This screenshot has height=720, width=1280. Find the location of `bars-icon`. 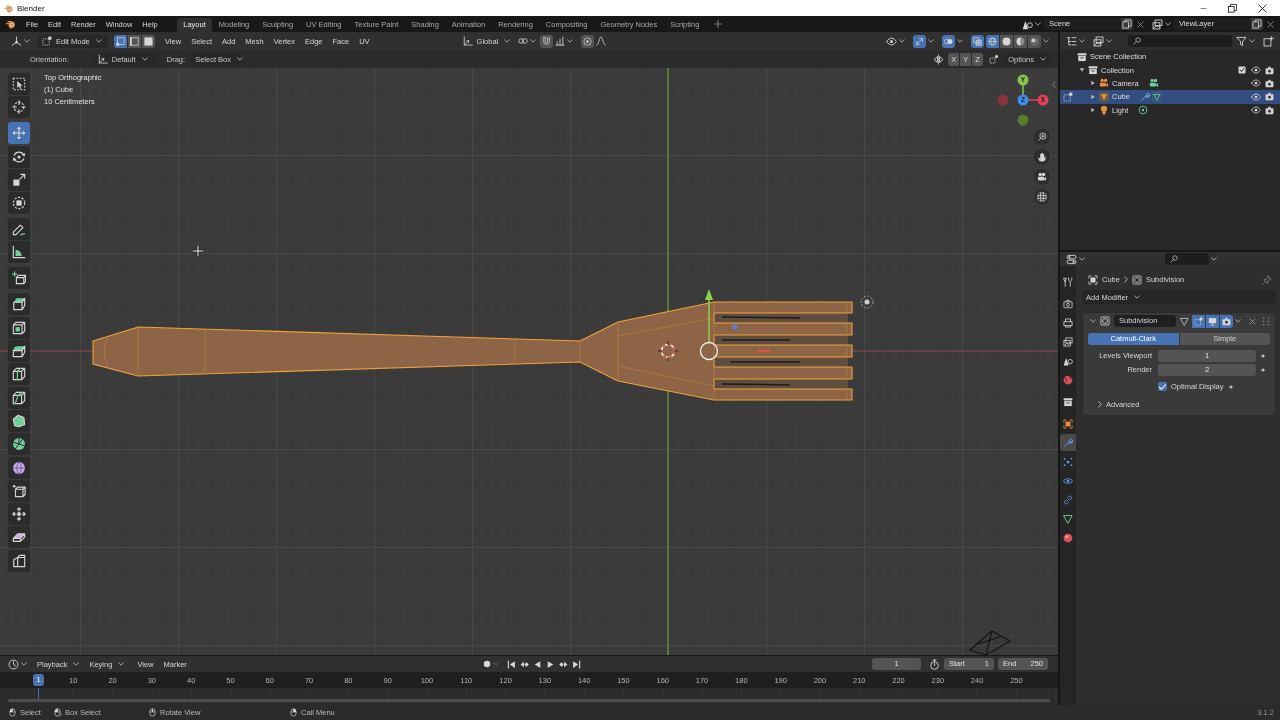

bars-icon is located at coordinates (560, 41).